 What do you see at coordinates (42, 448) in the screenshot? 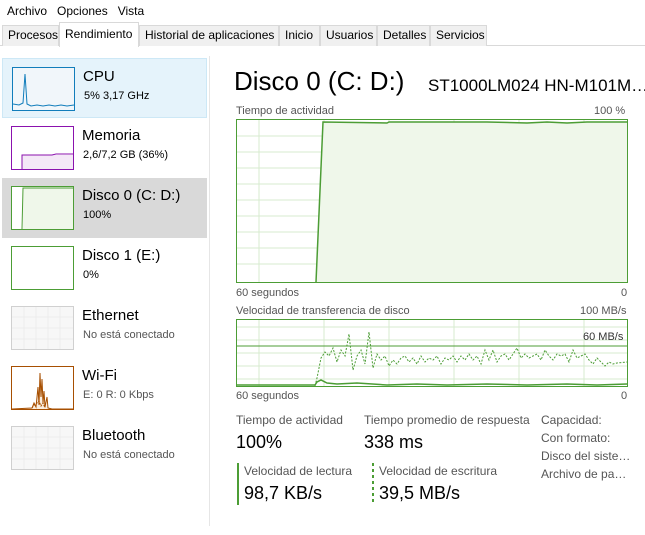
I see `bluetooth-thumbnail-graph` at bounding box center [42, 448].